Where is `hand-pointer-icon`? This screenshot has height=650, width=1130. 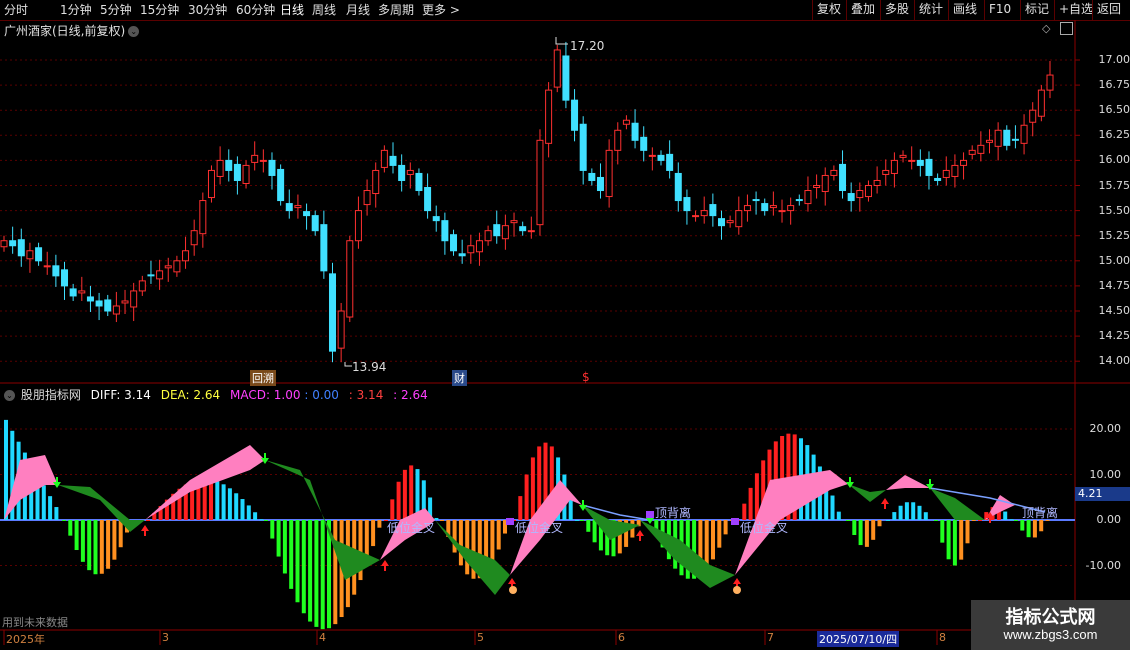 hand-pointer-icon is located at coordinates (513, 590).